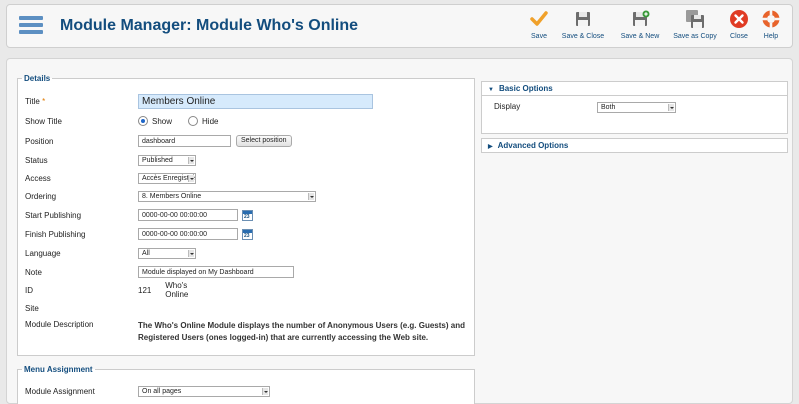 The width and height of the screenshot is (799, 404). Describe the element at coordinates (143, 121) in the screenshot. I see `show-radio` at that location.